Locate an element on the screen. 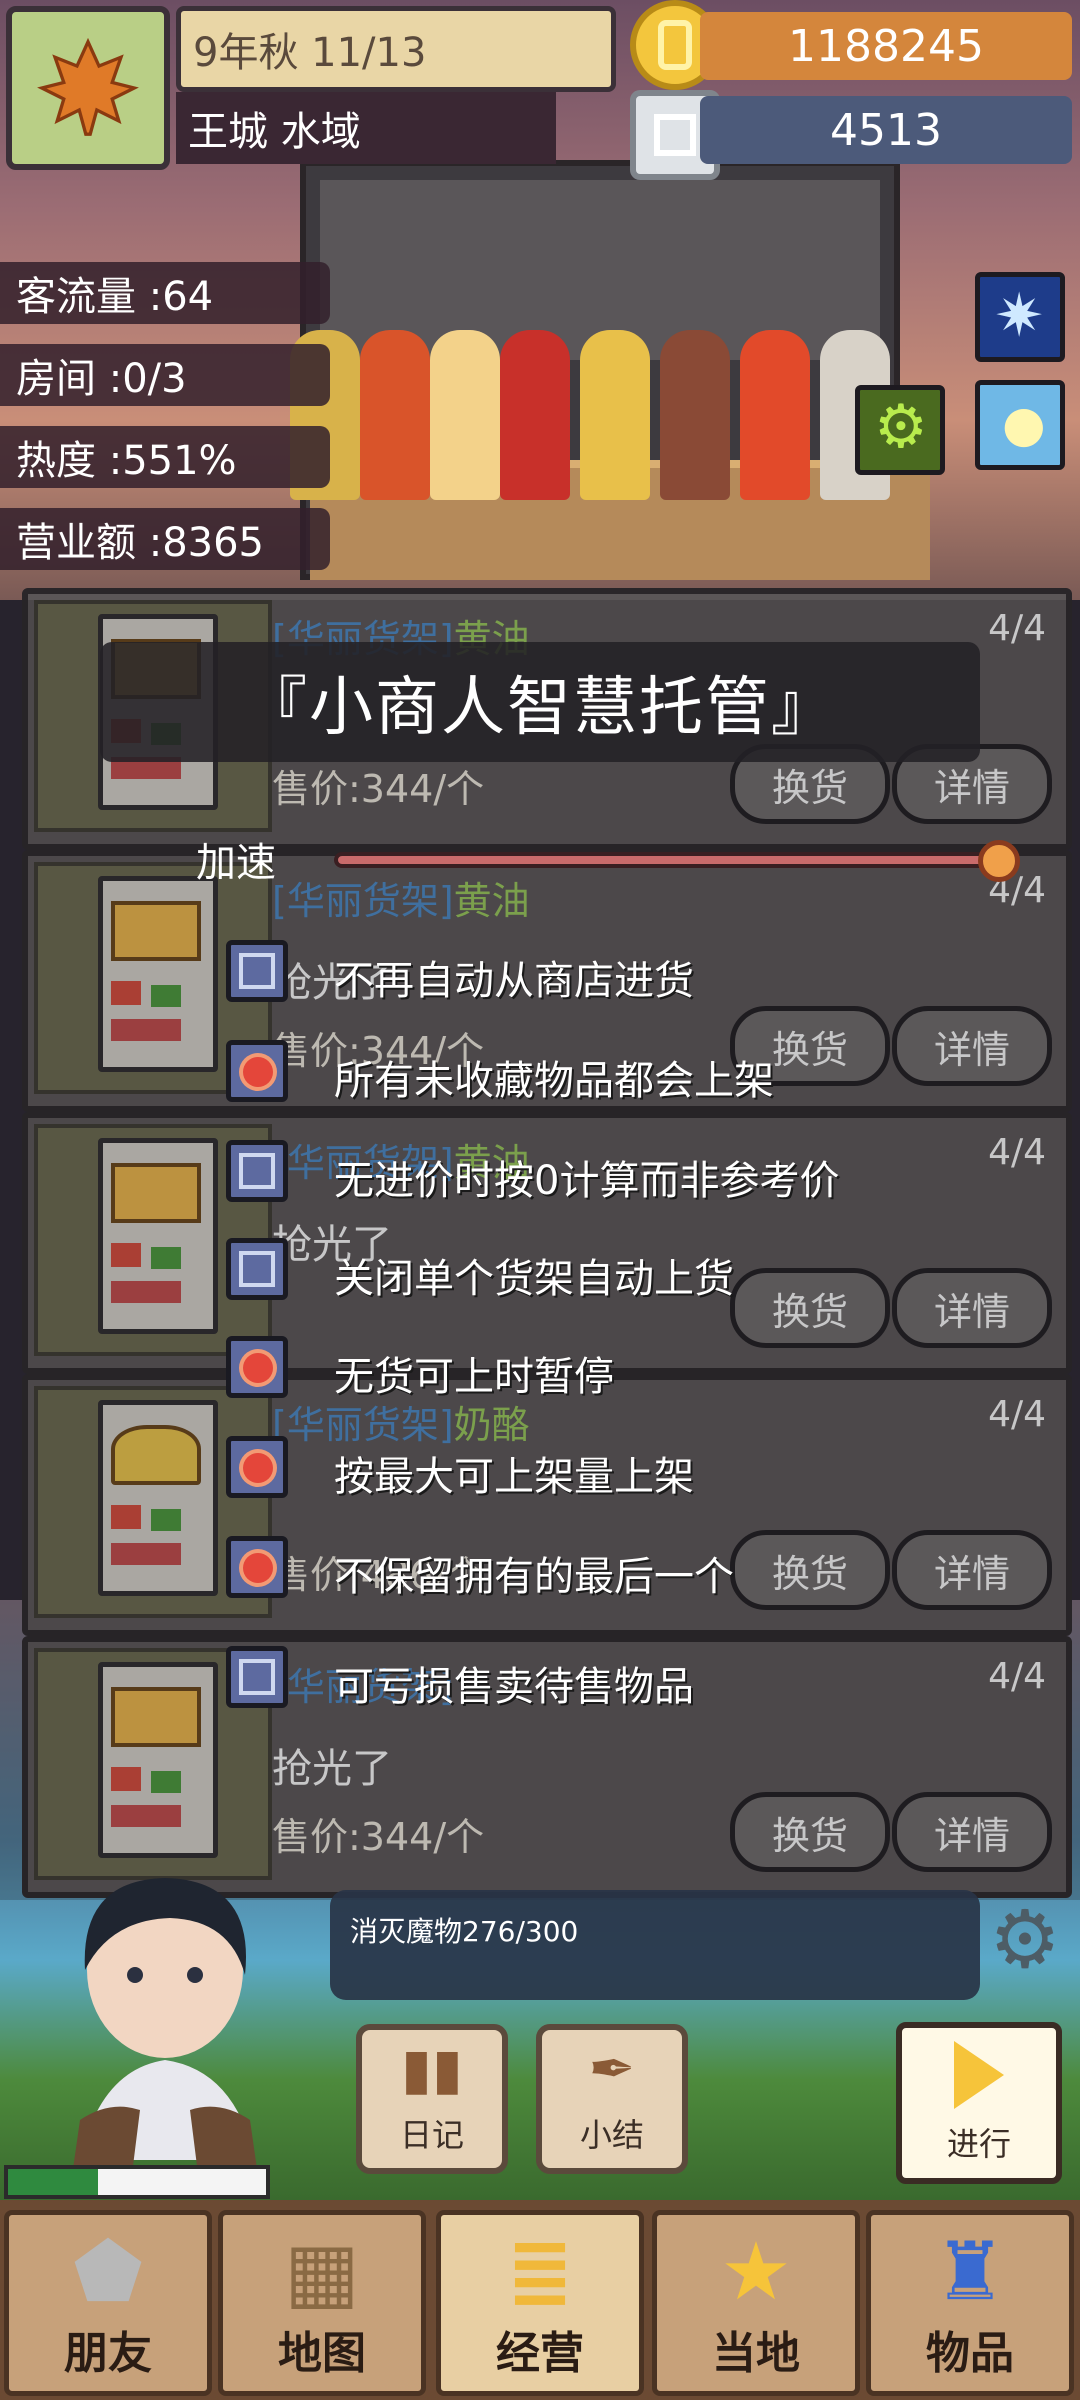  diary-button: ▮▮ 日记 is located at coordinates (432, 2099).